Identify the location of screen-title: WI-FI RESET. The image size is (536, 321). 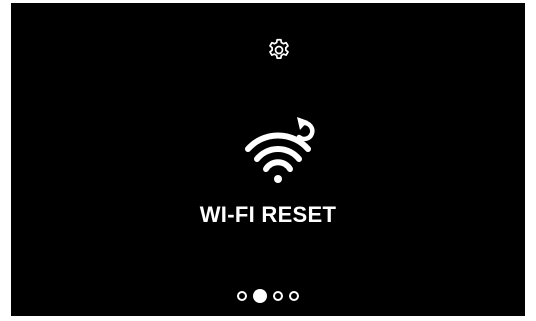
(268, 214).